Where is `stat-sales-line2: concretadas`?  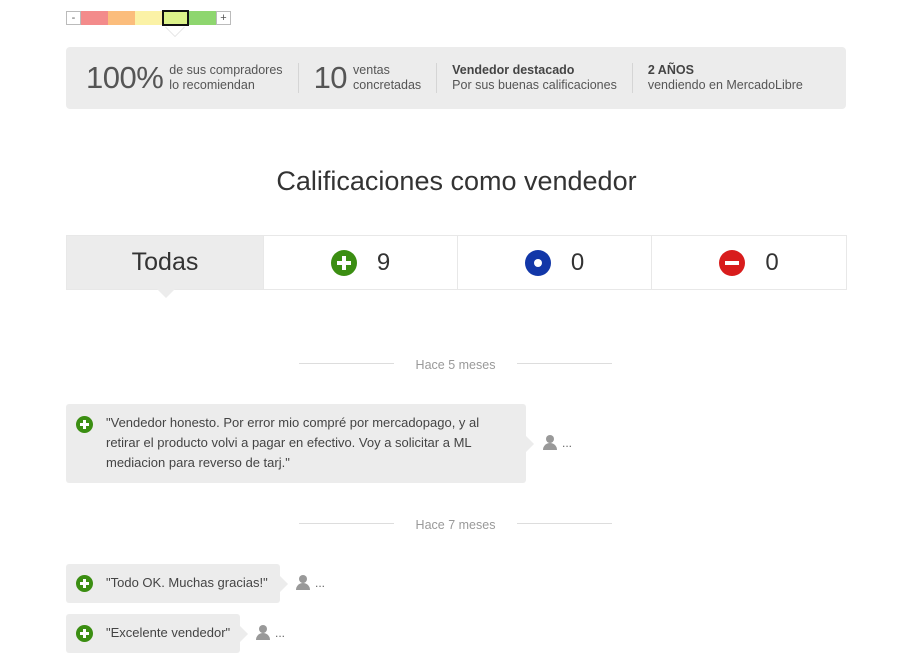 stat-sales-line2: concretadas is located at coordinates (387, 85).